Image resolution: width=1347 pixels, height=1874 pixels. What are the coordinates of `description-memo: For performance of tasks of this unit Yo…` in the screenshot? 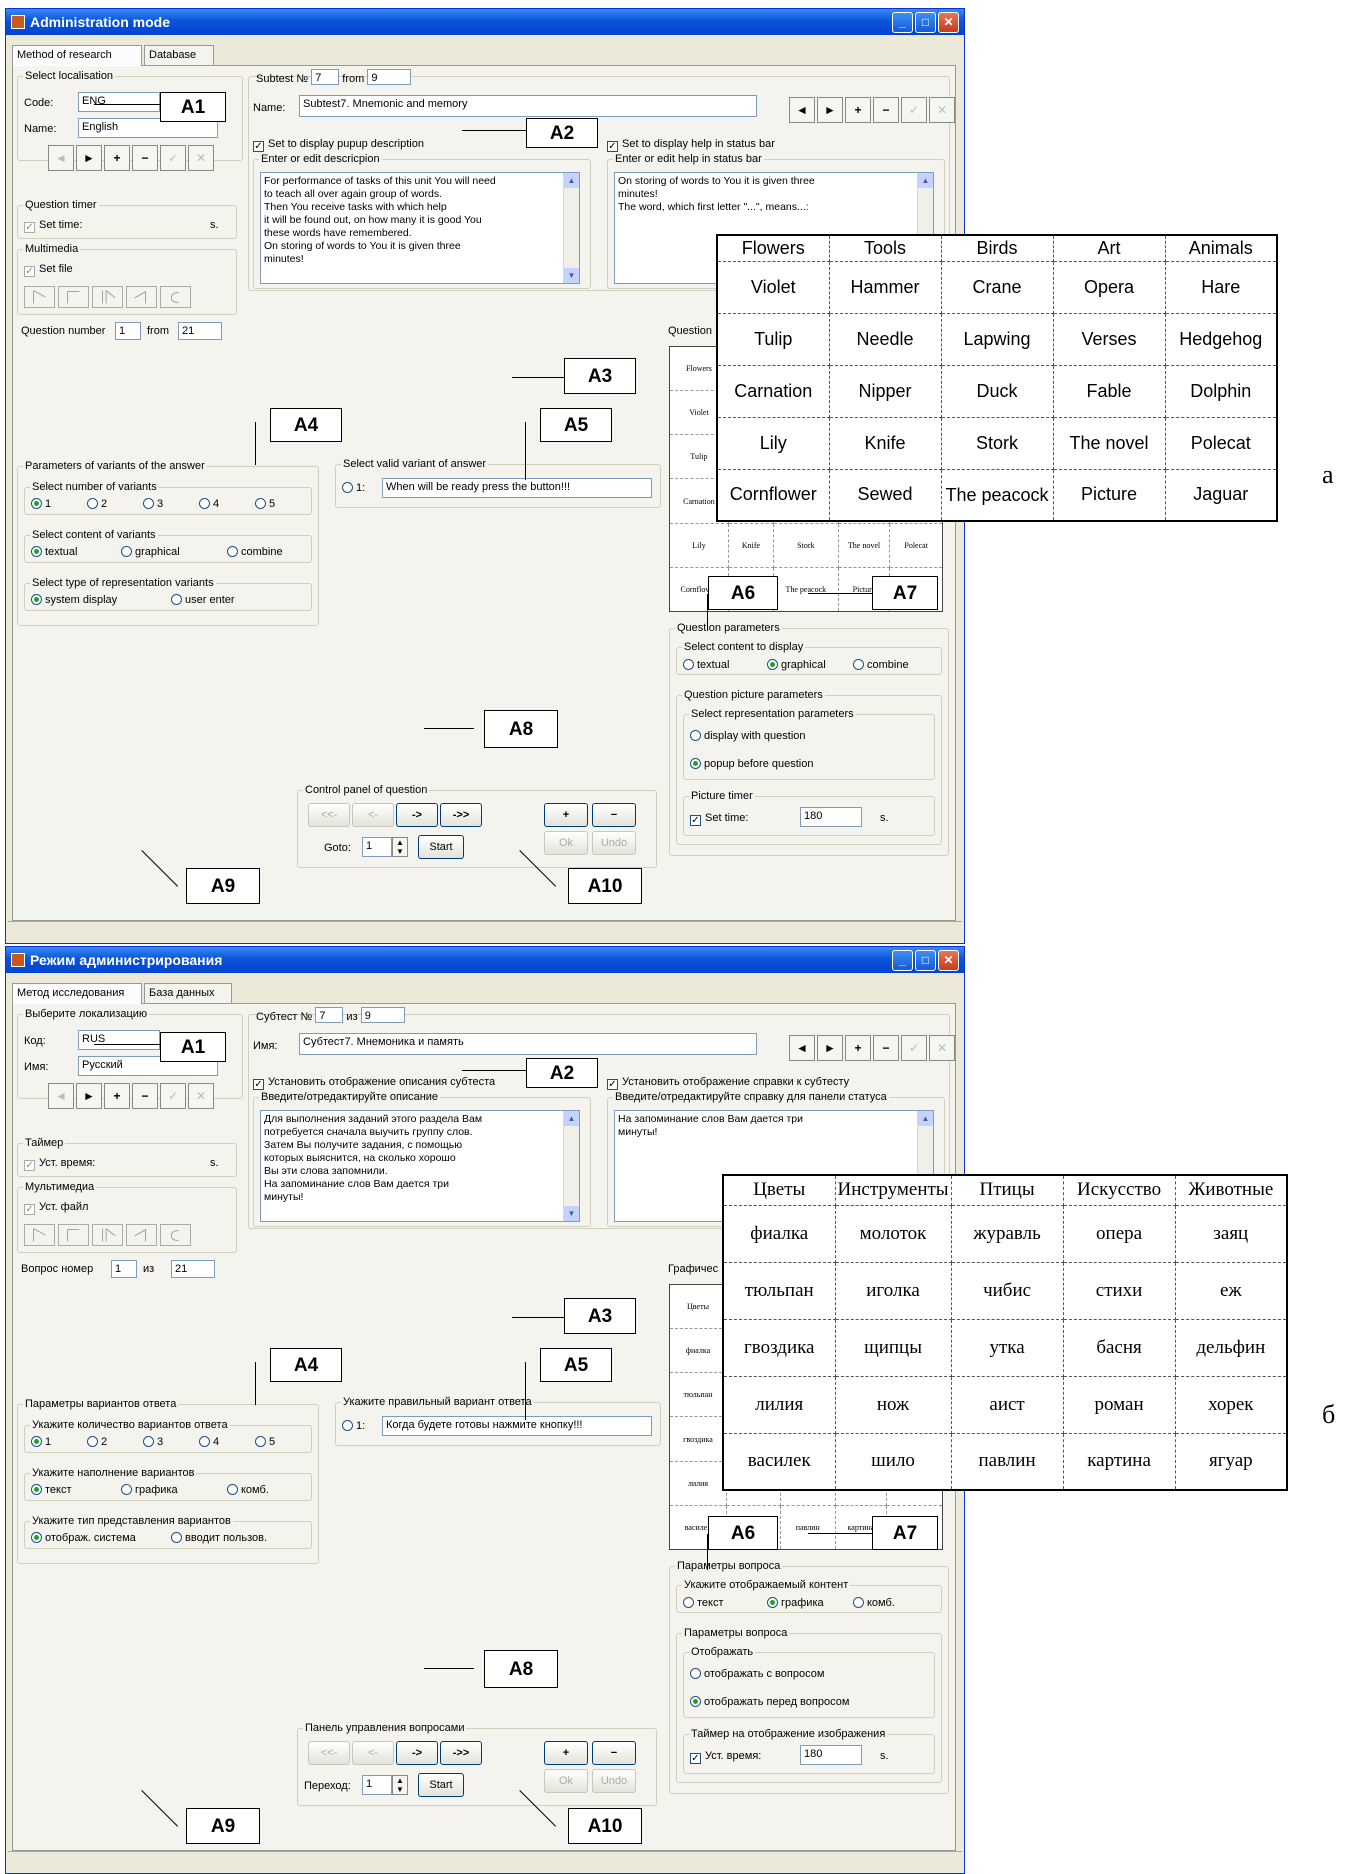 It's located at (420, 228).